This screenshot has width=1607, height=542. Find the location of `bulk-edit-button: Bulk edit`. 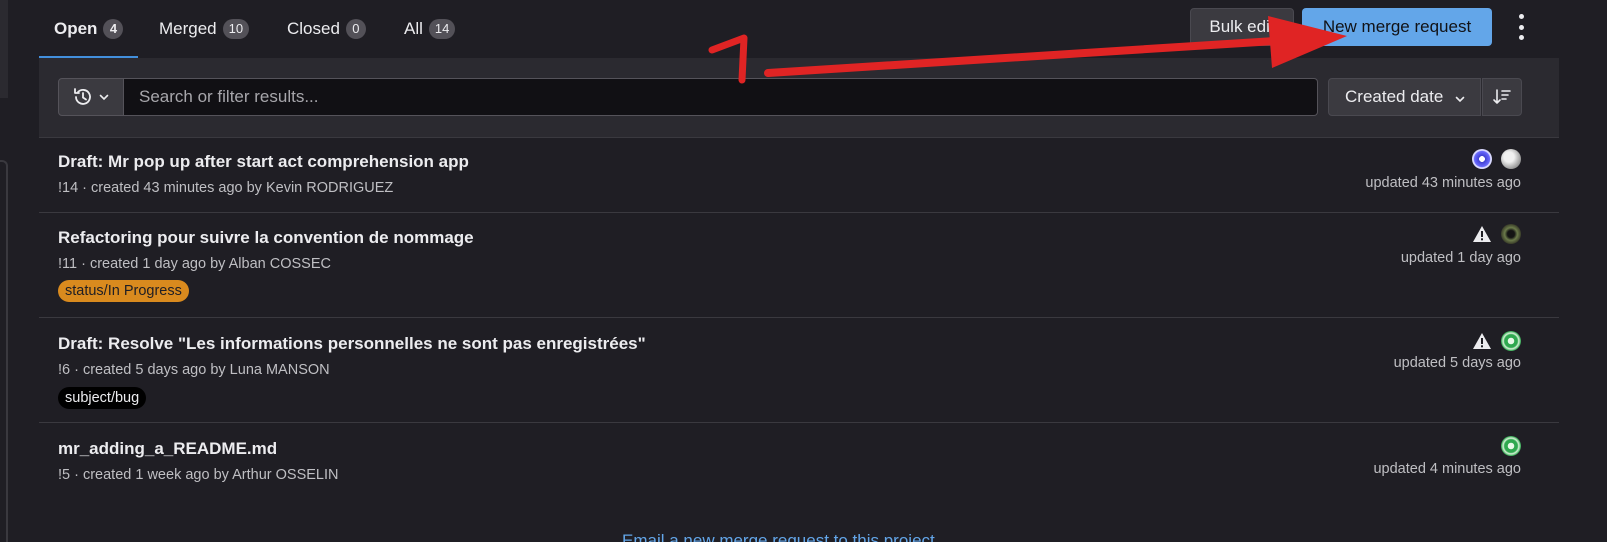

bulk-edit-button: Bulk edit is located at coordinates (1242, 27).